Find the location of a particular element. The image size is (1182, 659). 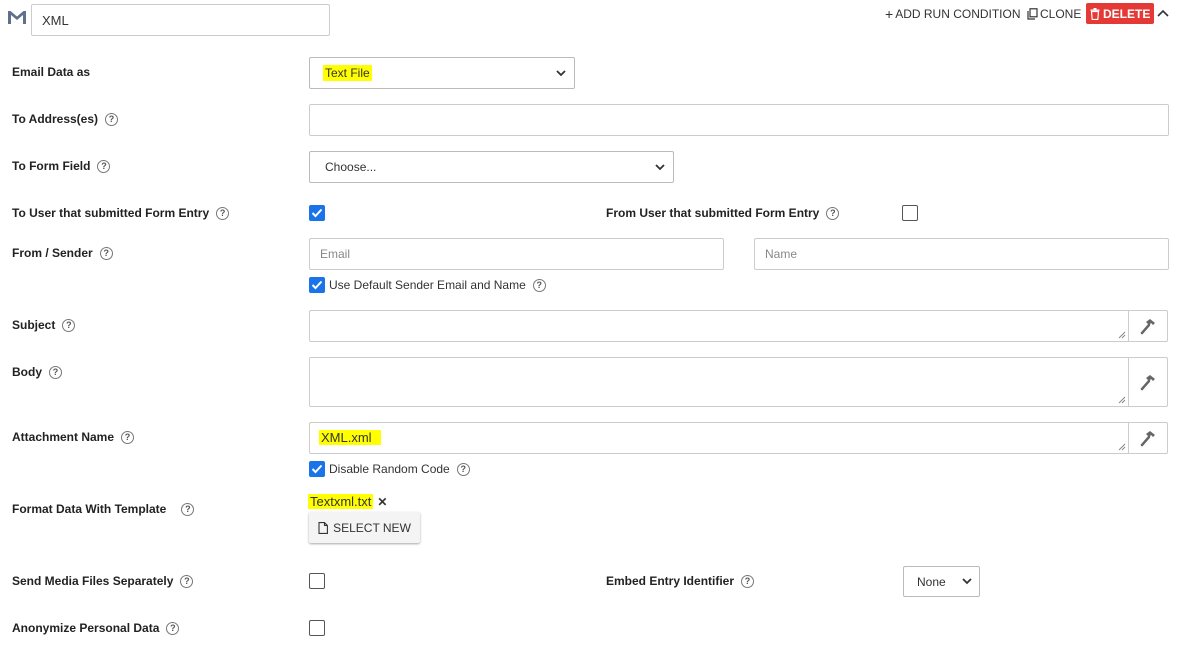

email-data-as-value: Text File is located at coordinates (347, 73).